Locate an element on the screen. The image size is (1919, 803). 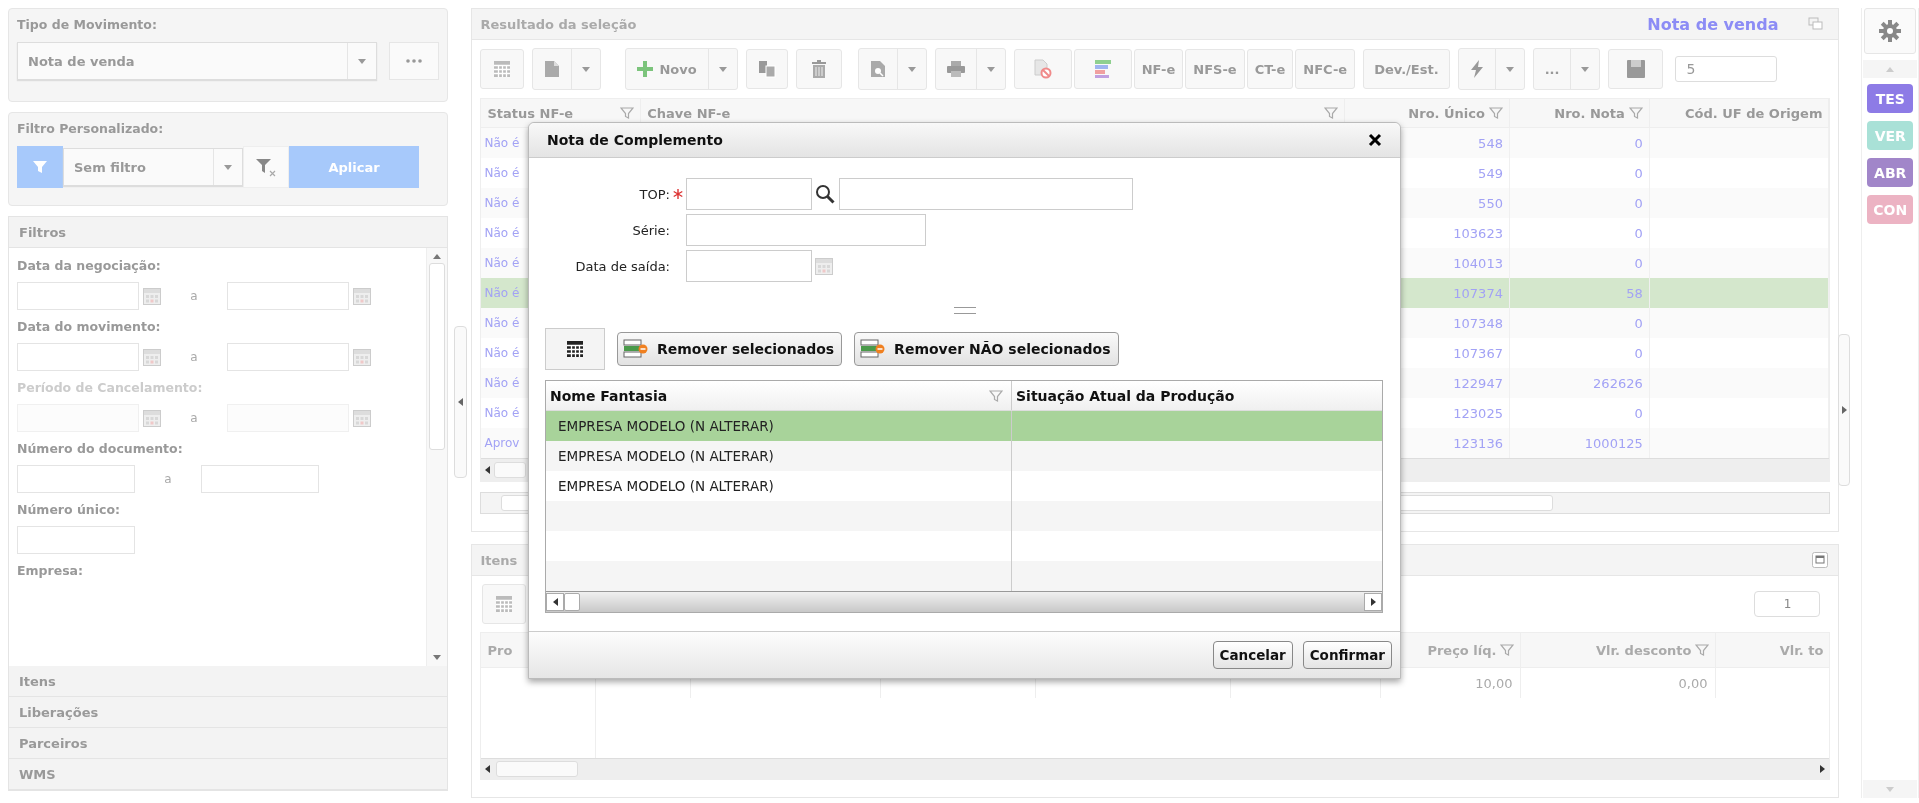
expand-handle is located at coordinates (1844, 410).